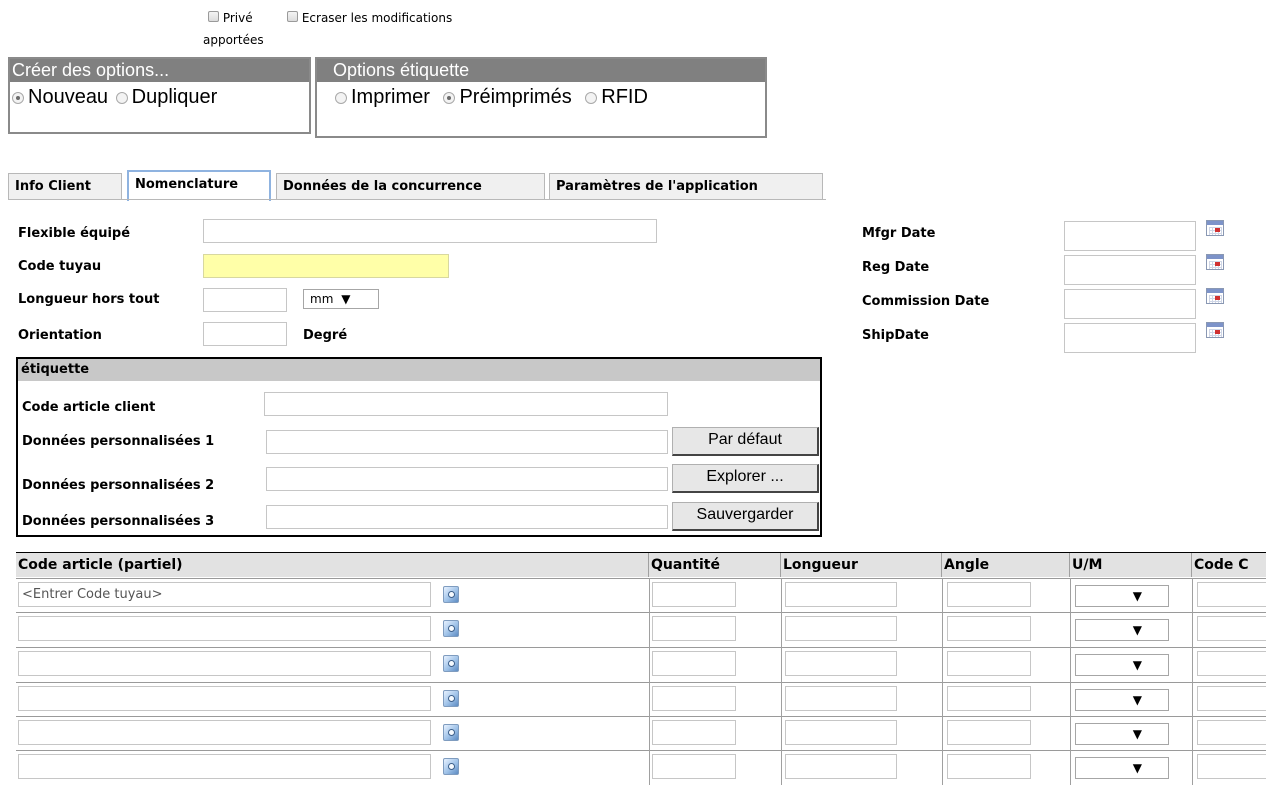 This screenshot has width=1266, height=785. Describe the element at coordinates (896, 267) in the screenshot. I see `reg-date-label: Reg Date` at that location.